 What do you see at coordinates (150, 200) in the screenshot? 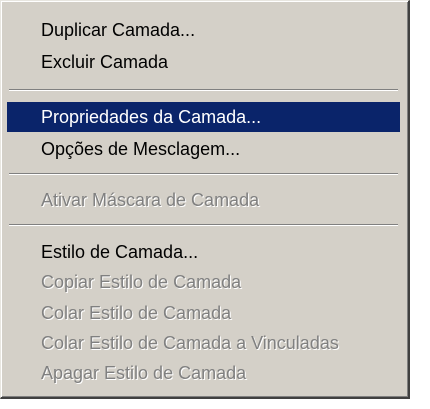
I see `menu-item-enable-layer-mask: Ativar Máscara de Camada` at bounding box center [150, 200].